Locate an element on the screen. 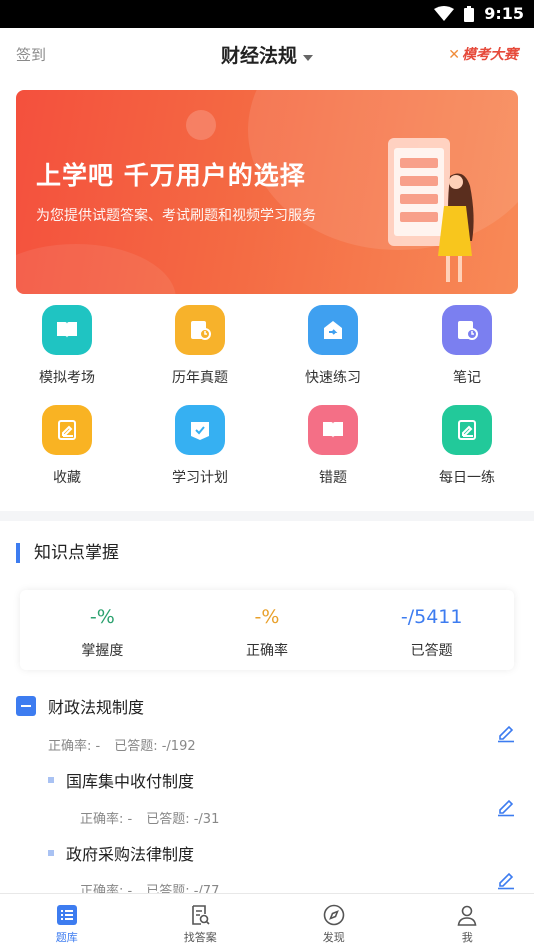 This screenshot has width=534, height=949. plan-icon is located at coordinates (200, 430).